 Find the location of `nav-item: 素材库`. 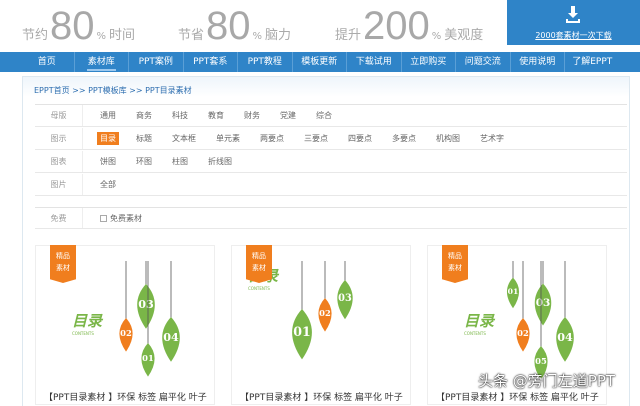

nav-item: 素材库 is located at coordinates (102, 62).